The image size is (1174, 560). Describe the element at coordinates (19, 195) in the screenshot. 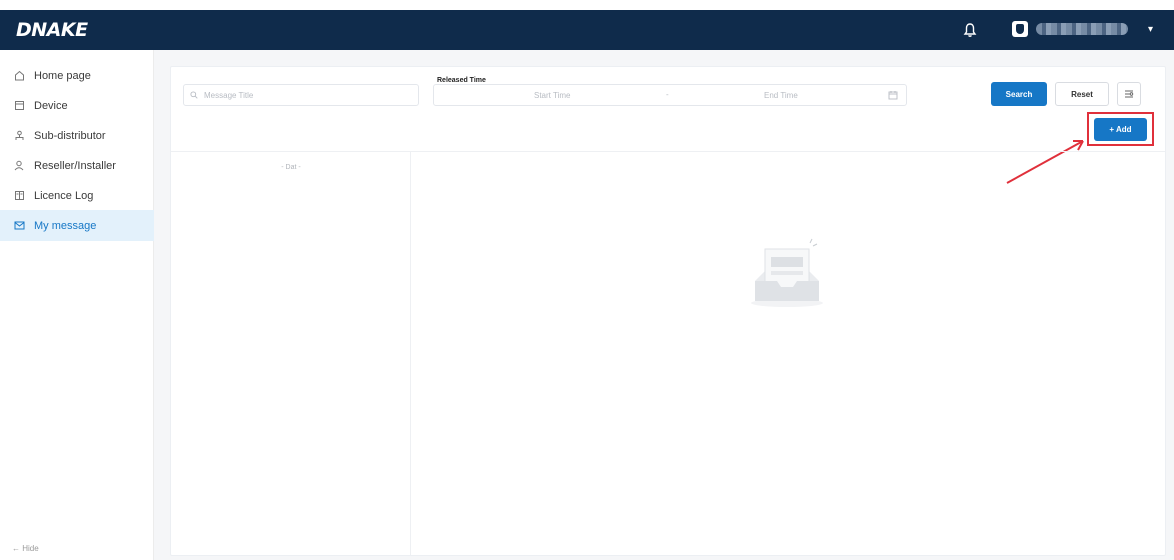

I see `log-icon` at that location.